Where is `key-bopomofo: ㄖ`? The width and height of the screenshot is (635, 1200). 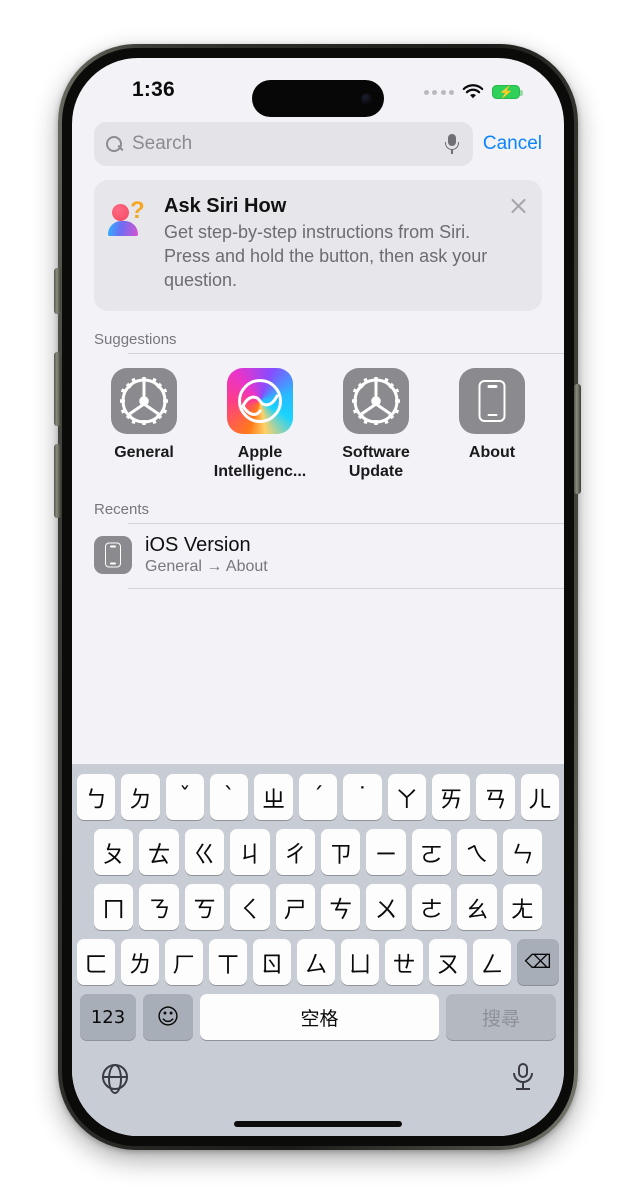
key-bopomofo: ㄖ is located at coordinates (272, 962).